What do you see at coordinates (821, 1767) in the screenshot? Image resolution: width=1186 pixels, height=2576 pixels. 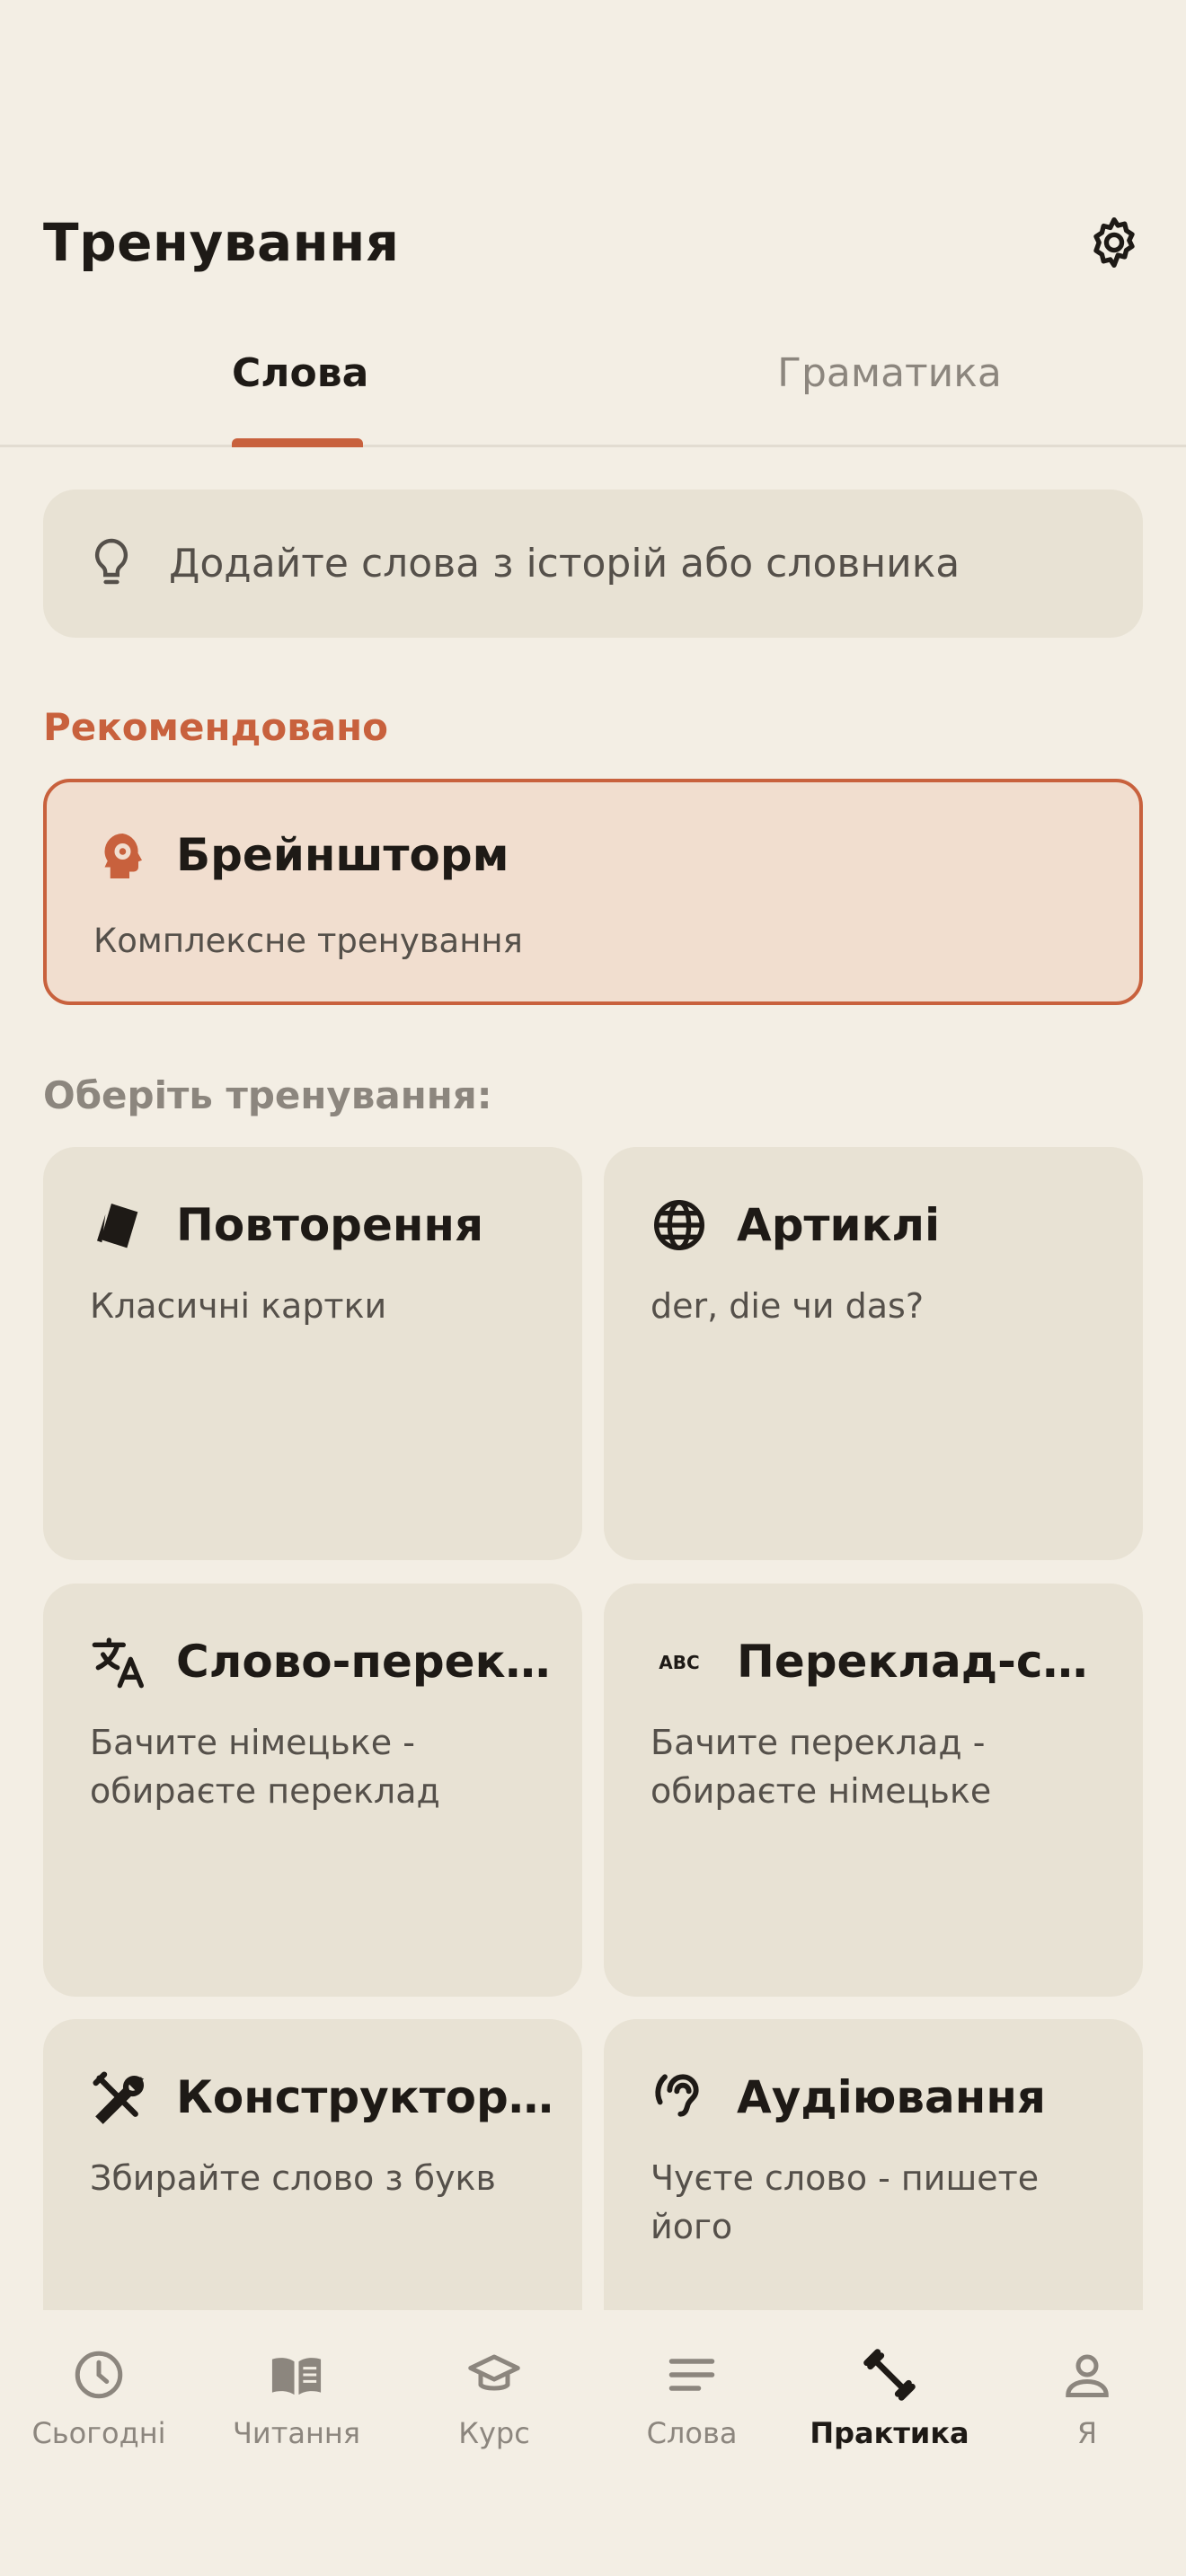 I see `card-subtitle: Бачите переклад - обираєте німецьке` at bounding box center [821, 1767].